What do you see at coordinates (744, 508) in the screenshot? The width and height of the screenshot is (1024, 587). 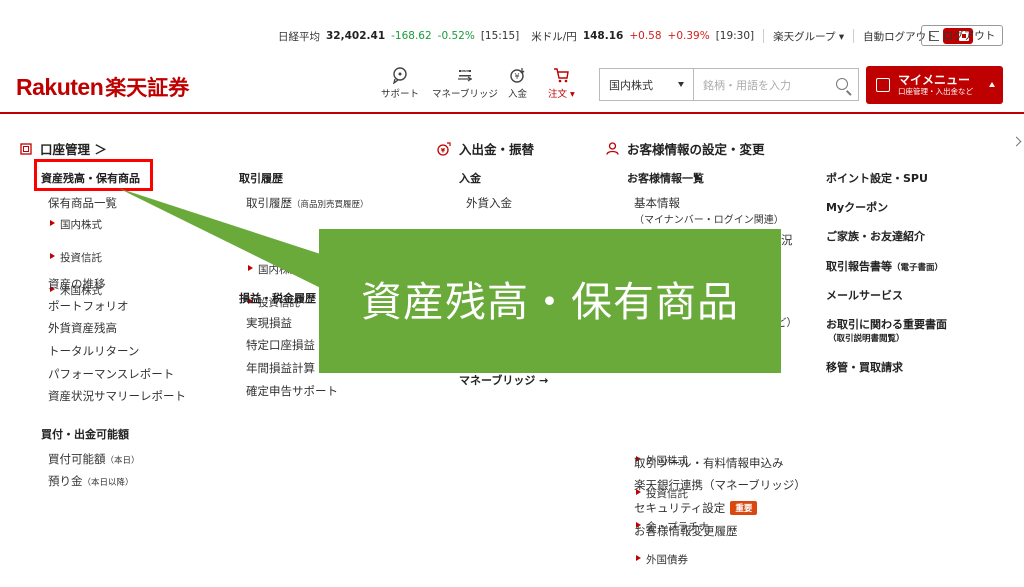 I see `important-badge: 重要` at bounding box center [744, 508].